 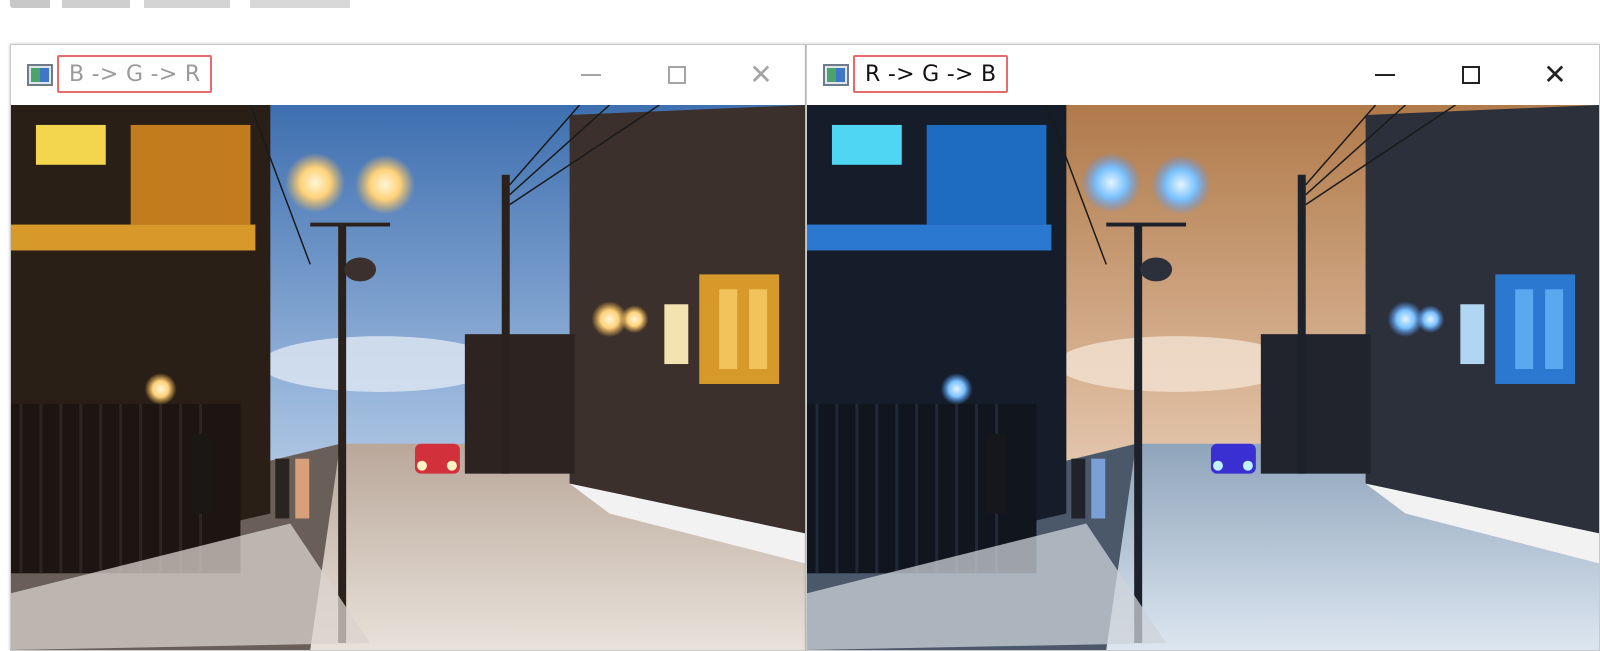 I want to click on title-highlight-box: R -> G -> B, so click(x=931, y=74).